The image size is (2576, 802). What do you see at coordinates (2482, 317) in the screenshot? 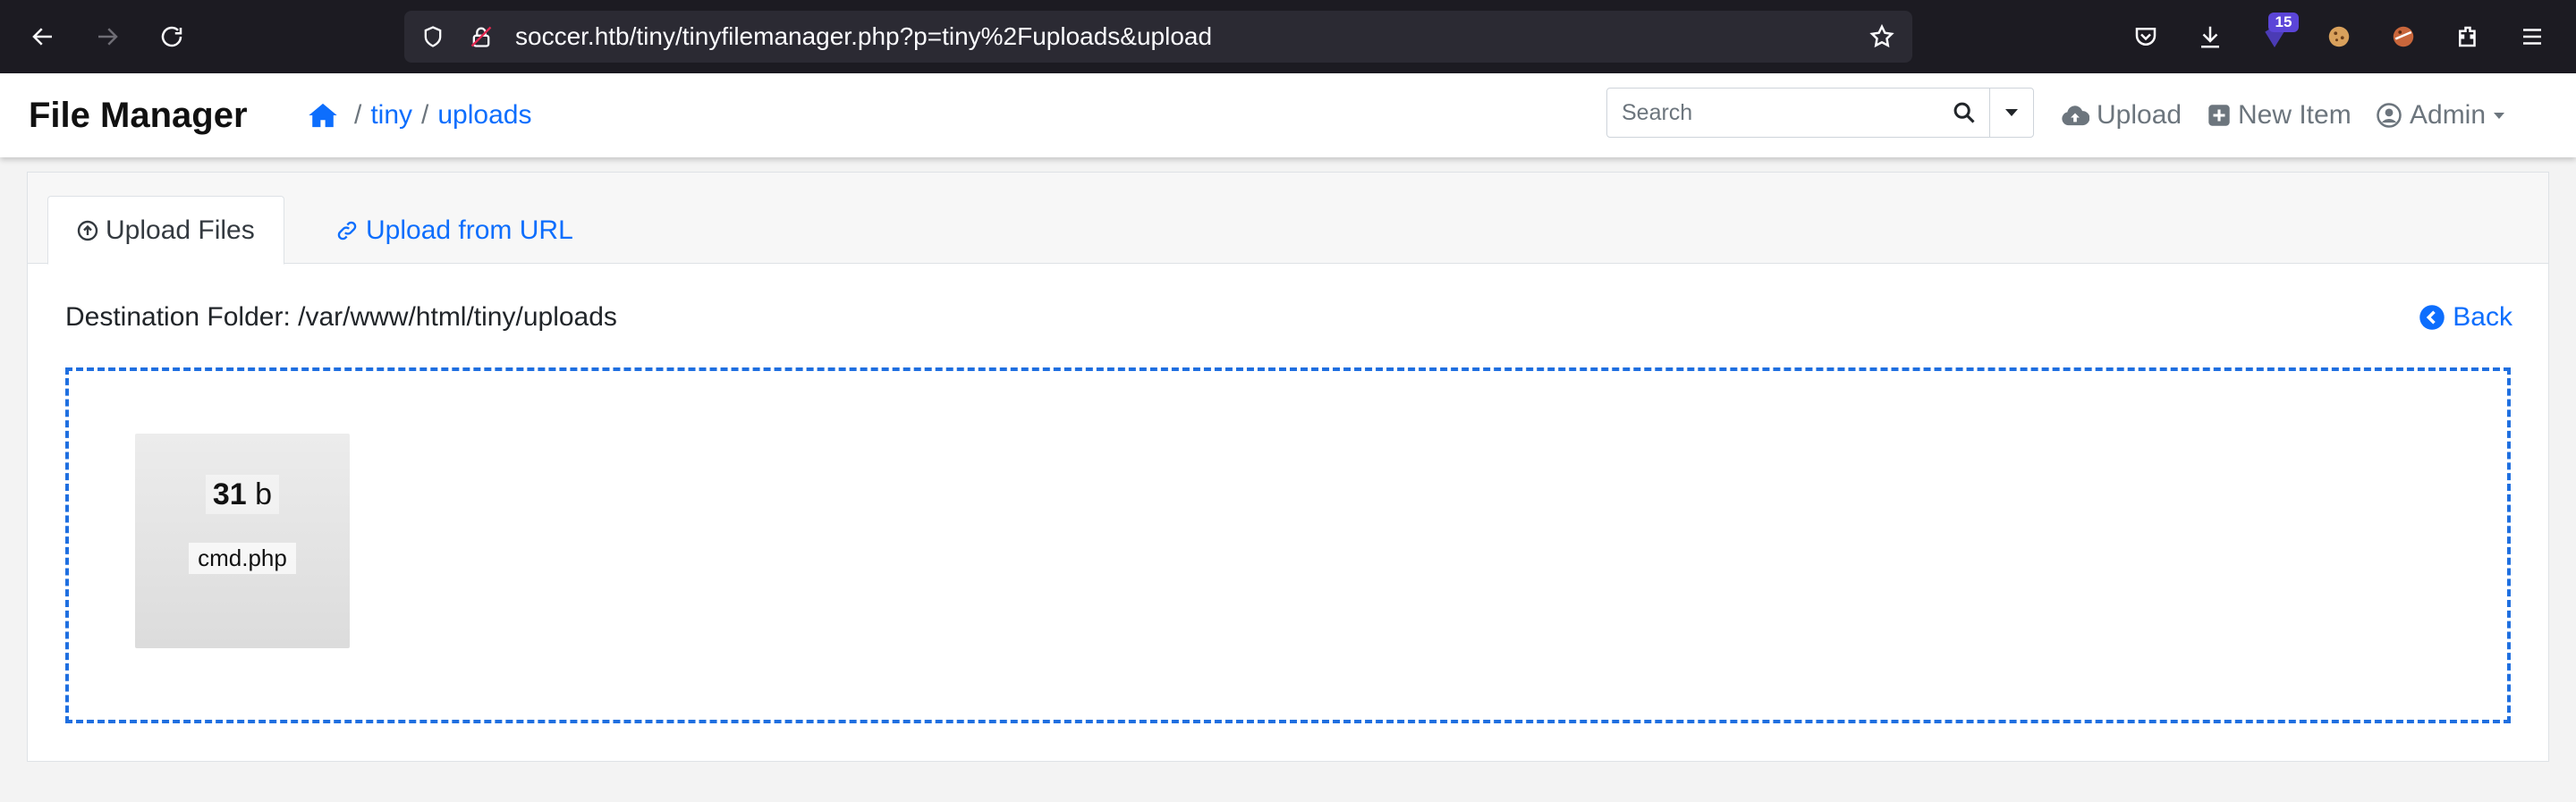
I see `back-label: Back` at bounding box center [2482, 317].